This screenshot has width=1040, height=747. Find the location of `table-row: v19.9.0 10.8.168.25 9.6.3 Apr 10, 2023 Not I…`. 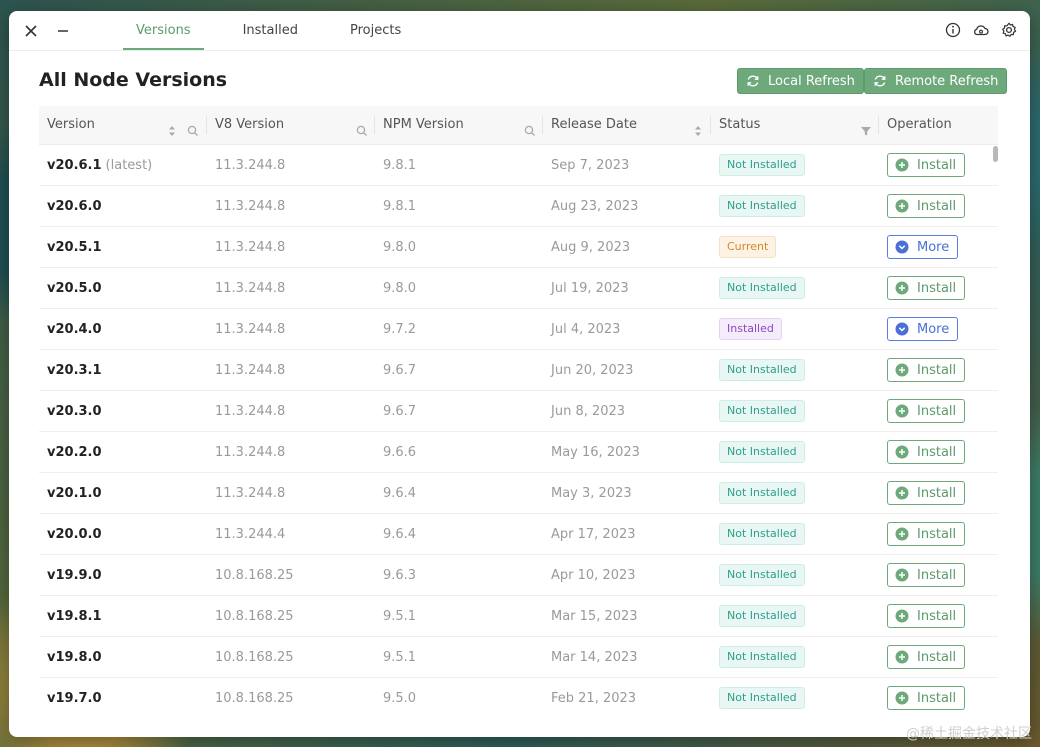

table-row: v19.9.0 10.8.168.25 9.6.3 Apr 10, 2023 Not I… is located at coordinates (518, 575).